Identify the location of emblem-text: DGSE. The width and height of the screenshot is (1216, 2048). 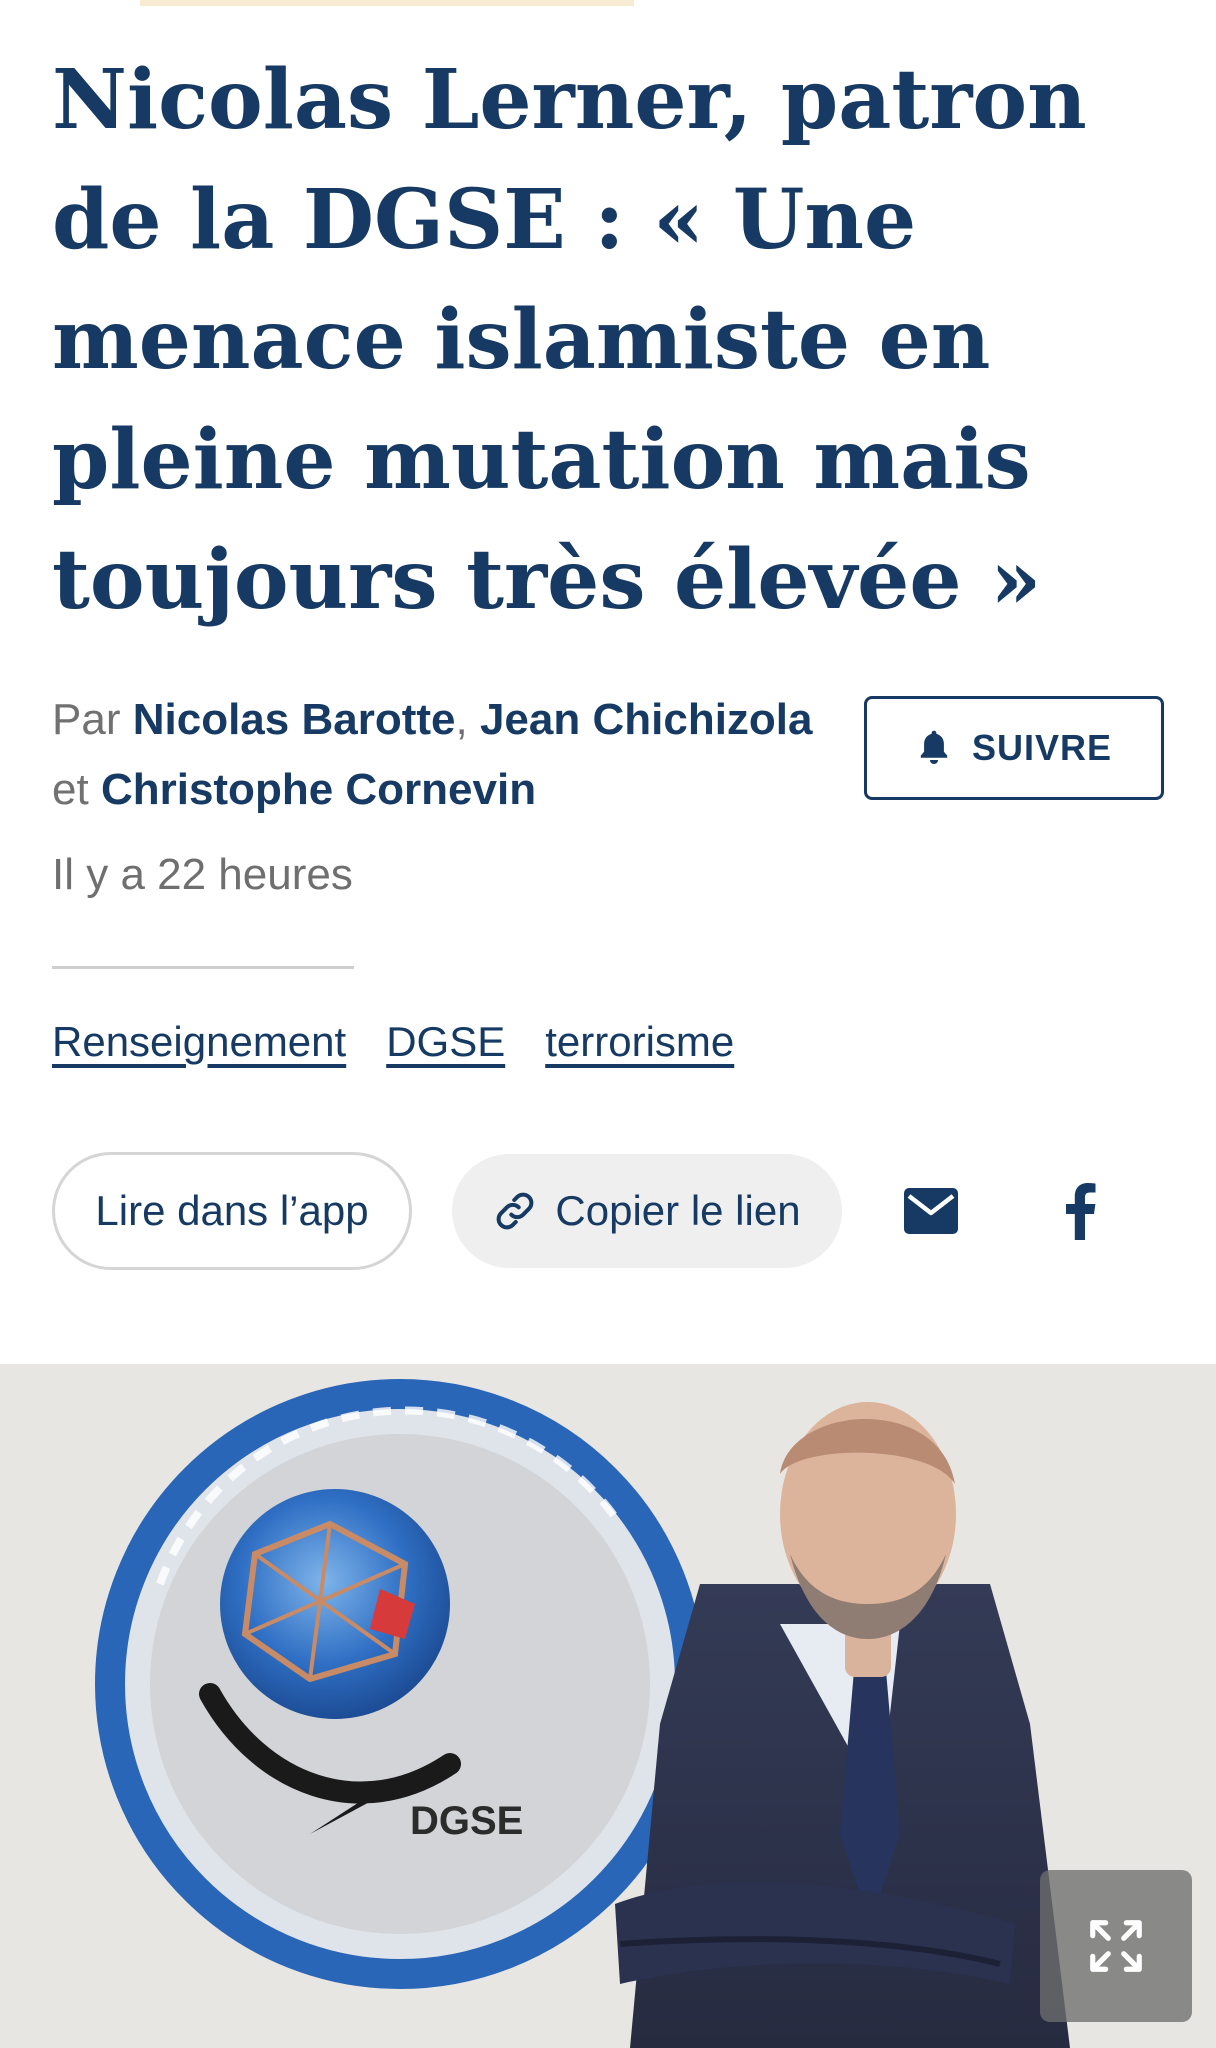
(466, 1821).